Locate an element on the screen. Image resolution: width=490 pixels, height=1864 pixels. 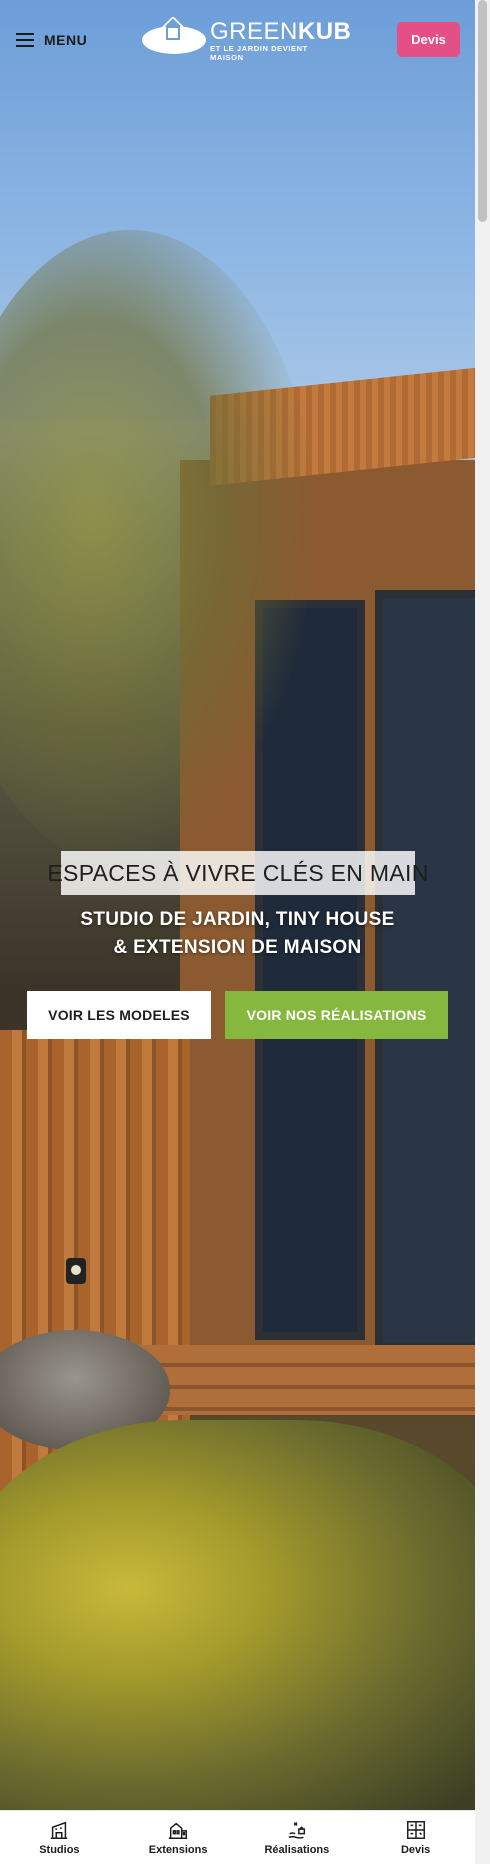
logo-tagline: ET LE JARDIN DEVIENT MAISON is located at coordinates (259, 53).